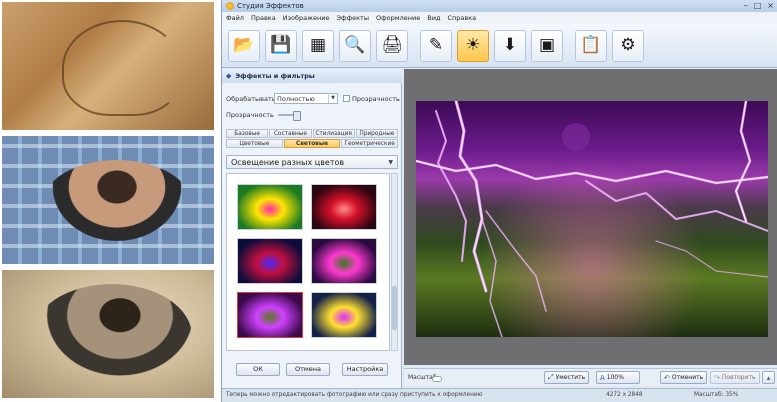 The width and height of the screenshot is (777, 402). Describe the element at coordinates (228, 76) in the screenshot. I see `collapse-icon: ◆` at that location.